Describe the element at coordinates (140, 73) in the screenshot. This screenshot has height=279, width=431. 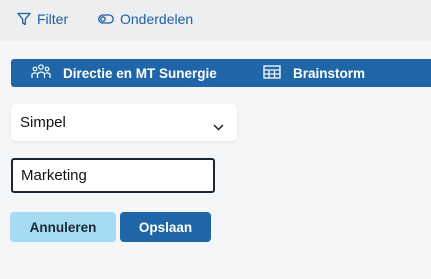
I see `team-label: Directie en MT Sunergie` at that location.